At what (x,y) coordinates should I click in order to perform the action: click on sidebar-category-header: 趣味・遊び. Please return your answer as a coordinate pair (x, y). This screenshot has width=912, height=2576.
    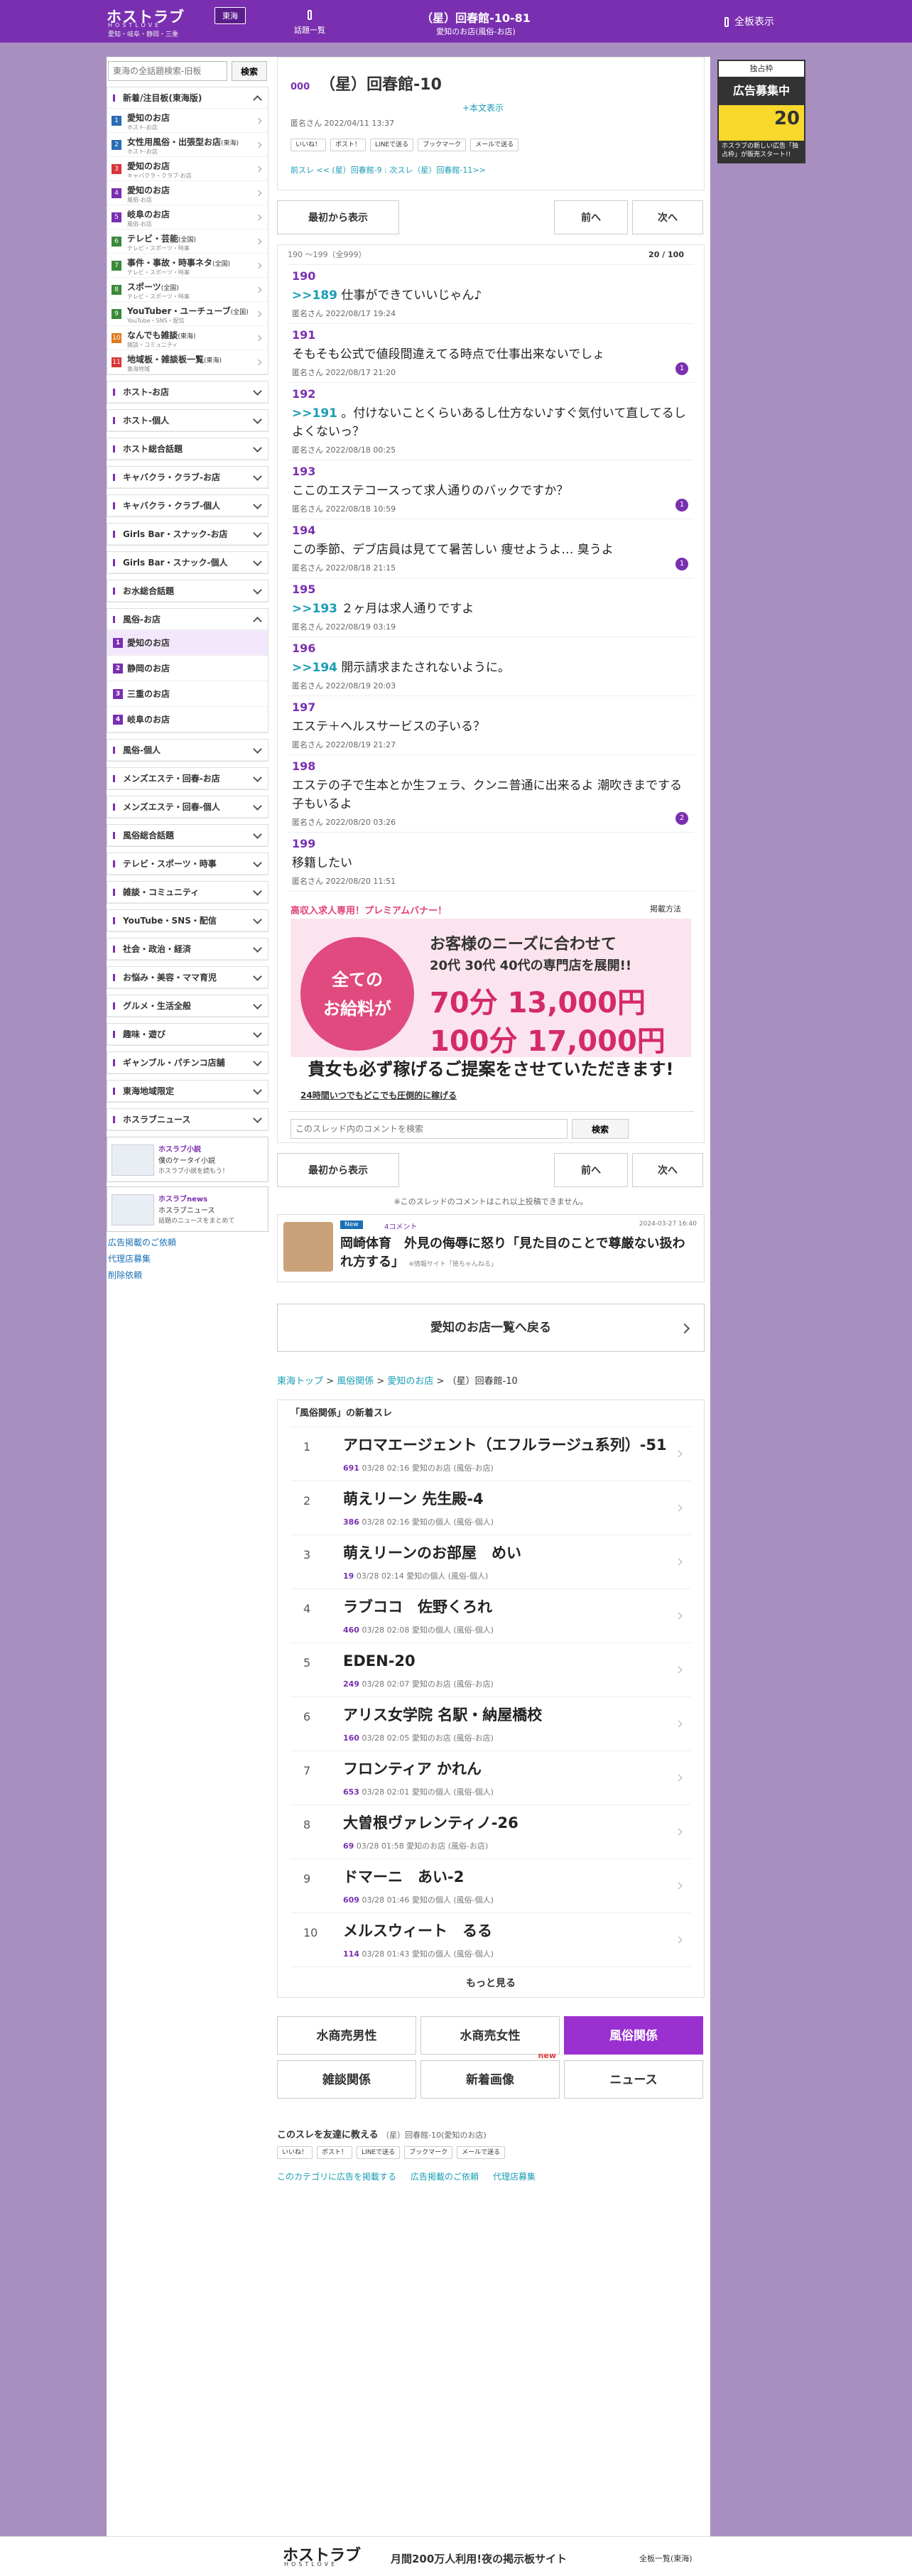
    Looking at the image, I should click on (187, 1034).